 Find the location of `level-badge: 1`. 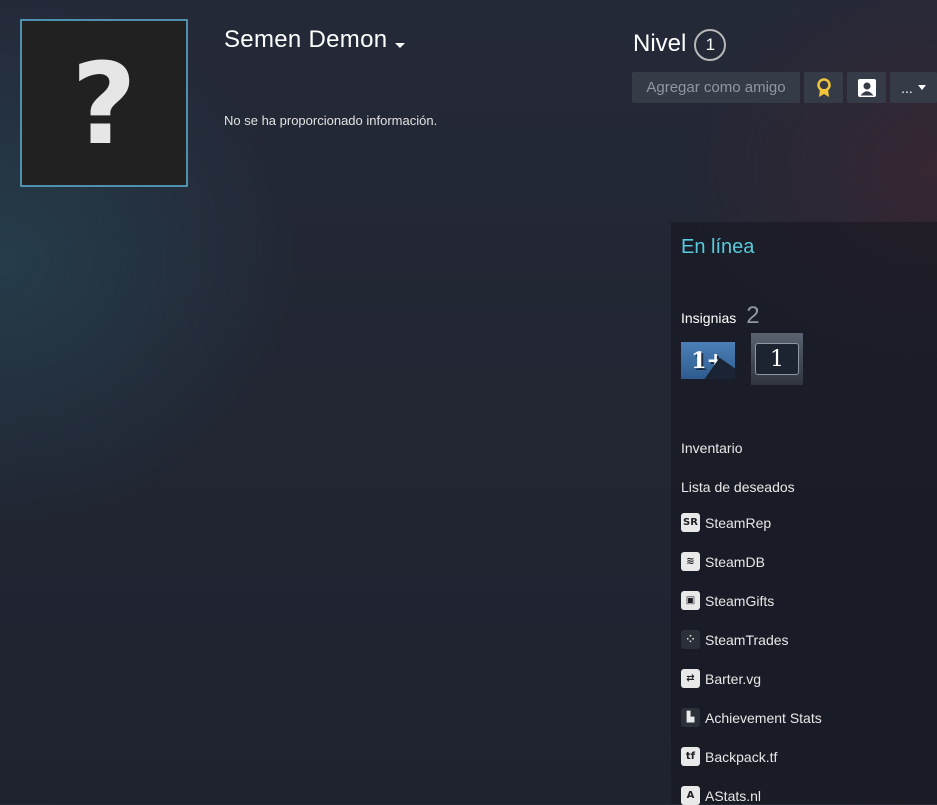

level-badge: 1 is located at coordinates (710, 45).